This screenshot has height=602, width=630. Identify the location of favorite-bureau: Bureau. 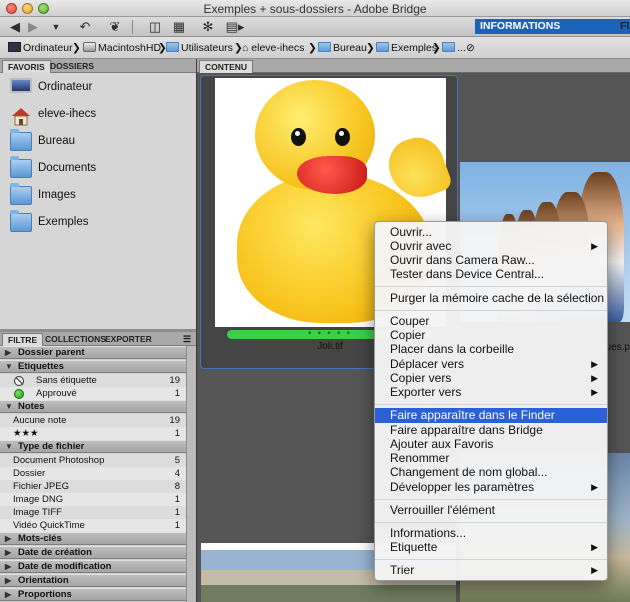
(98, 141).